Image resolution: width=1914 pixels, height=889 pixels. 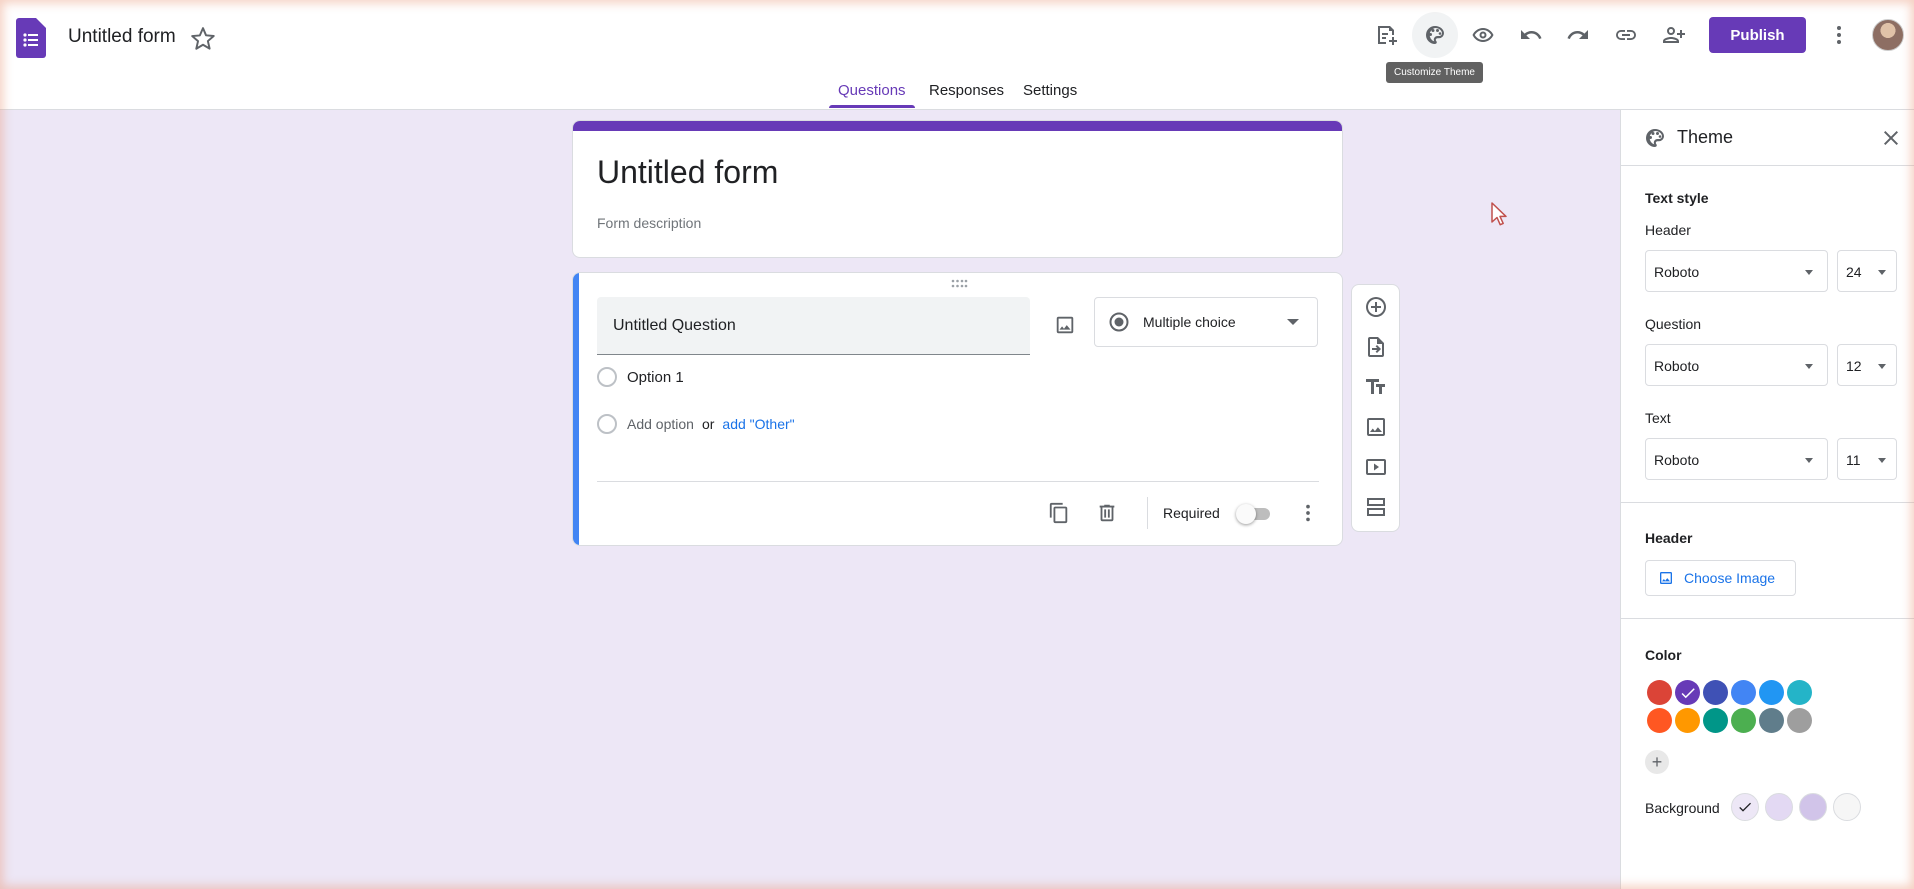 I want to click on add-collaborator-icon, so click(x=1674, y=35).